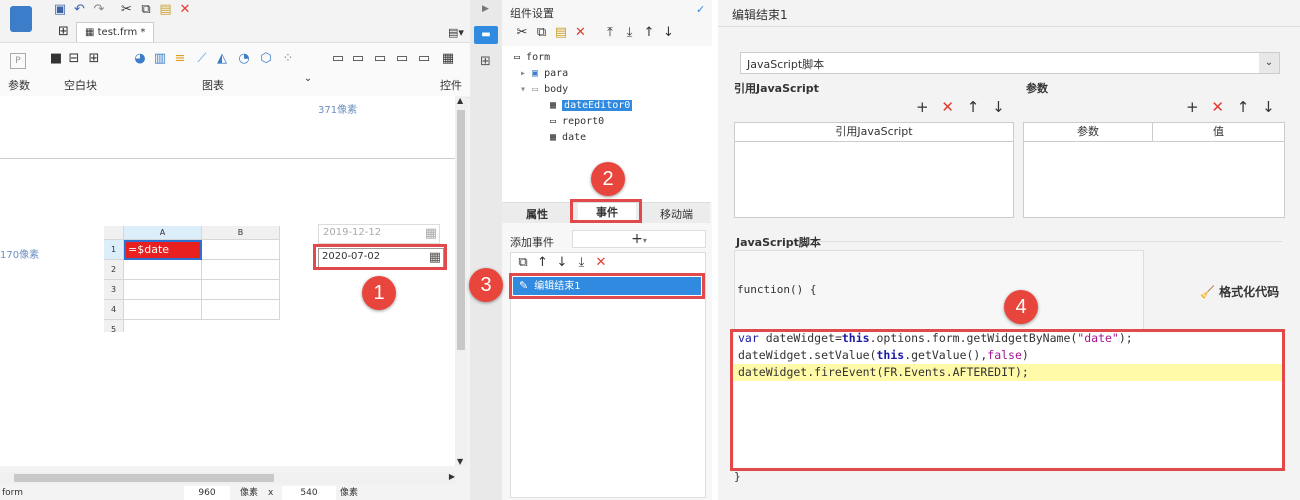 The image size is (1300, 500). Describe the element at coordinates (424, 59) in the screenshot. I see `widget-list-icon: ▭` at that location.